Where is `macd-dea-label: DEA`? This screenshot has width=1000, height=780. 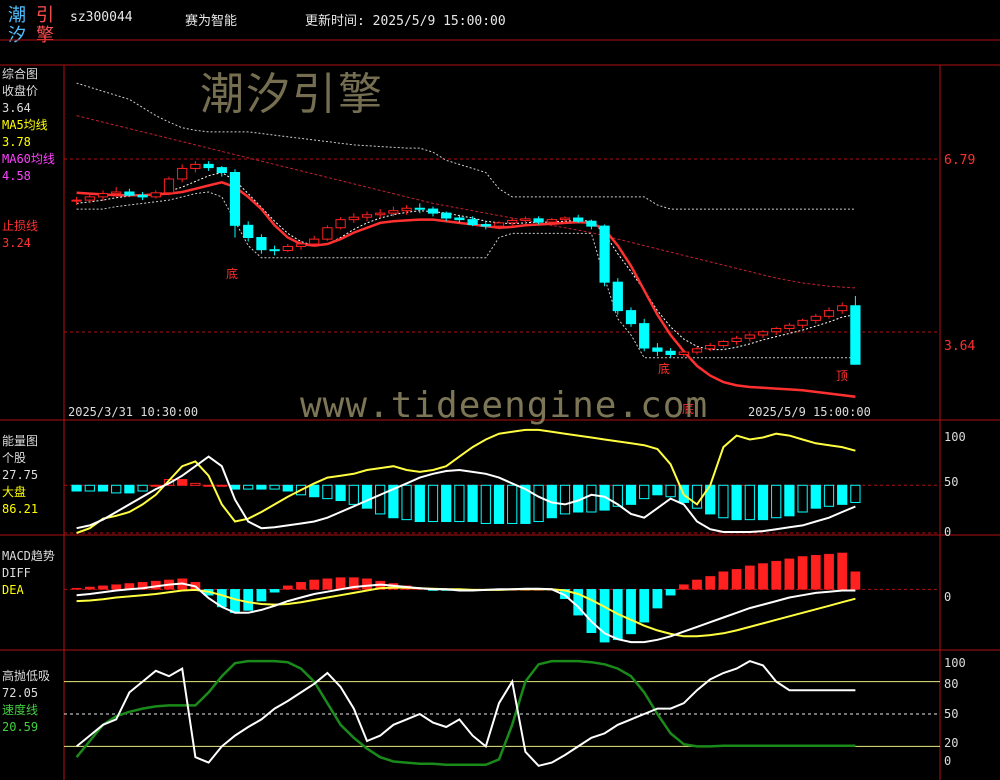
macd-dea-label: DEA is located at coordinates (13, 590).